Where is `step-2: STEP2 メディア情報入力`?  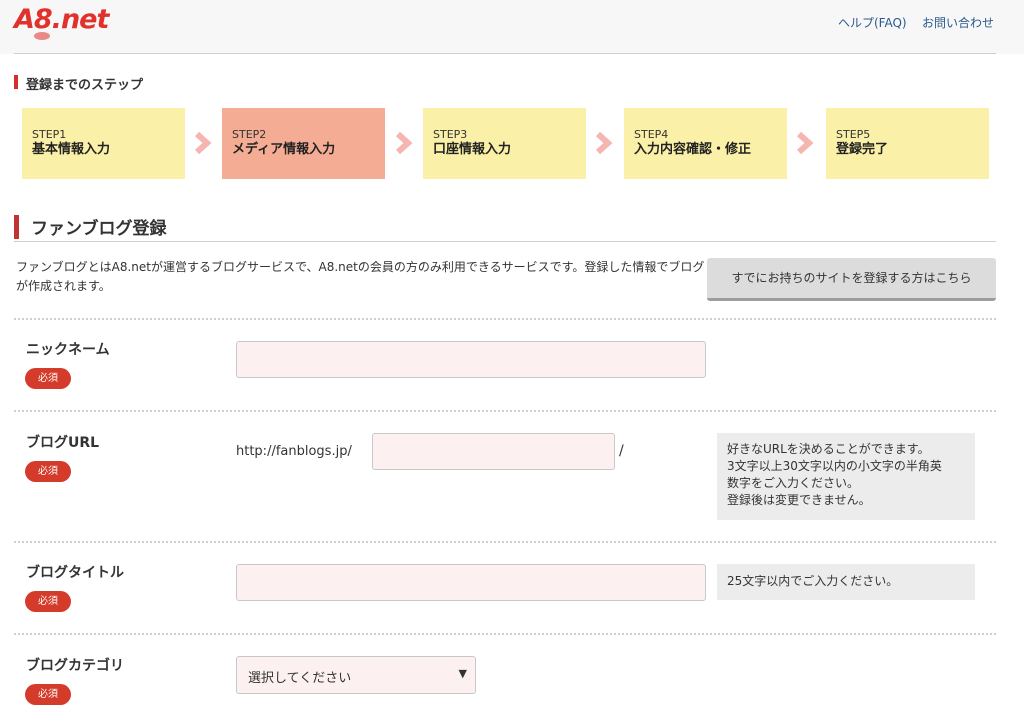
step-2: STEP2 メディア情報入力 is located at coordinates (303, 143).